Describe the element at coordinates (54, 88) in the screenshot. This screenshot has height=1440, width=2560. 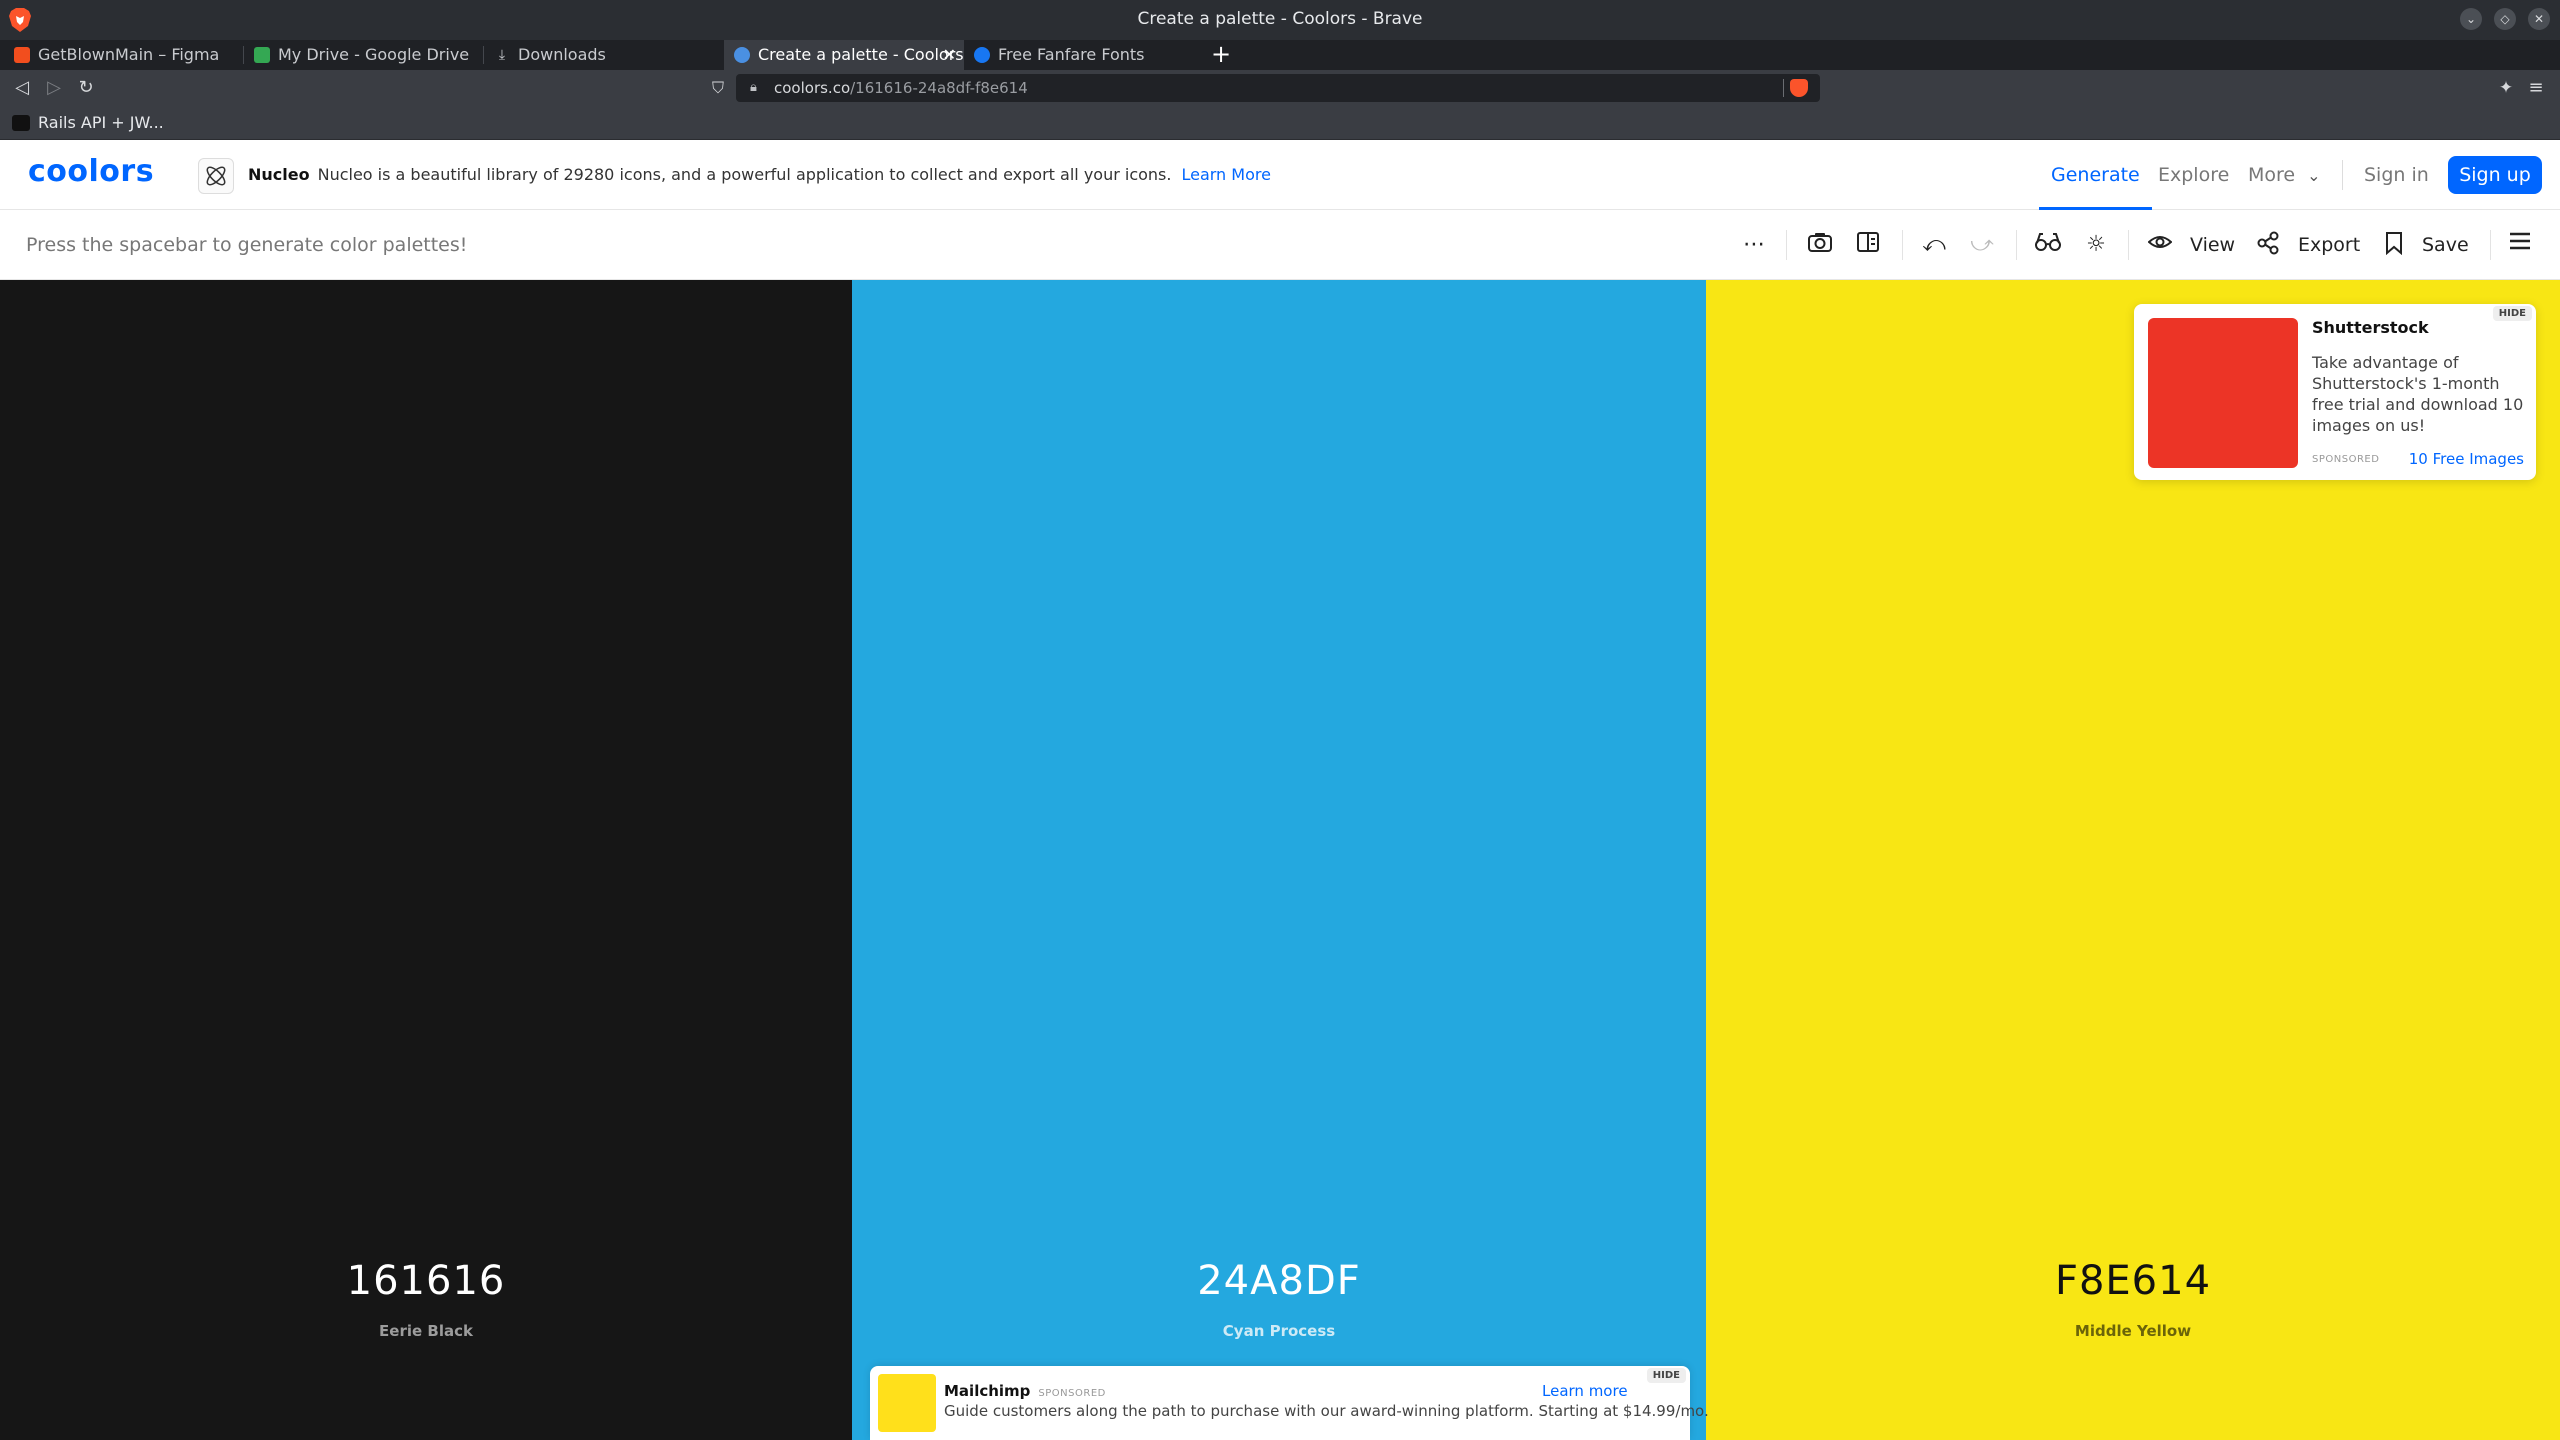
I see `forward-icon: ▷` at that location.